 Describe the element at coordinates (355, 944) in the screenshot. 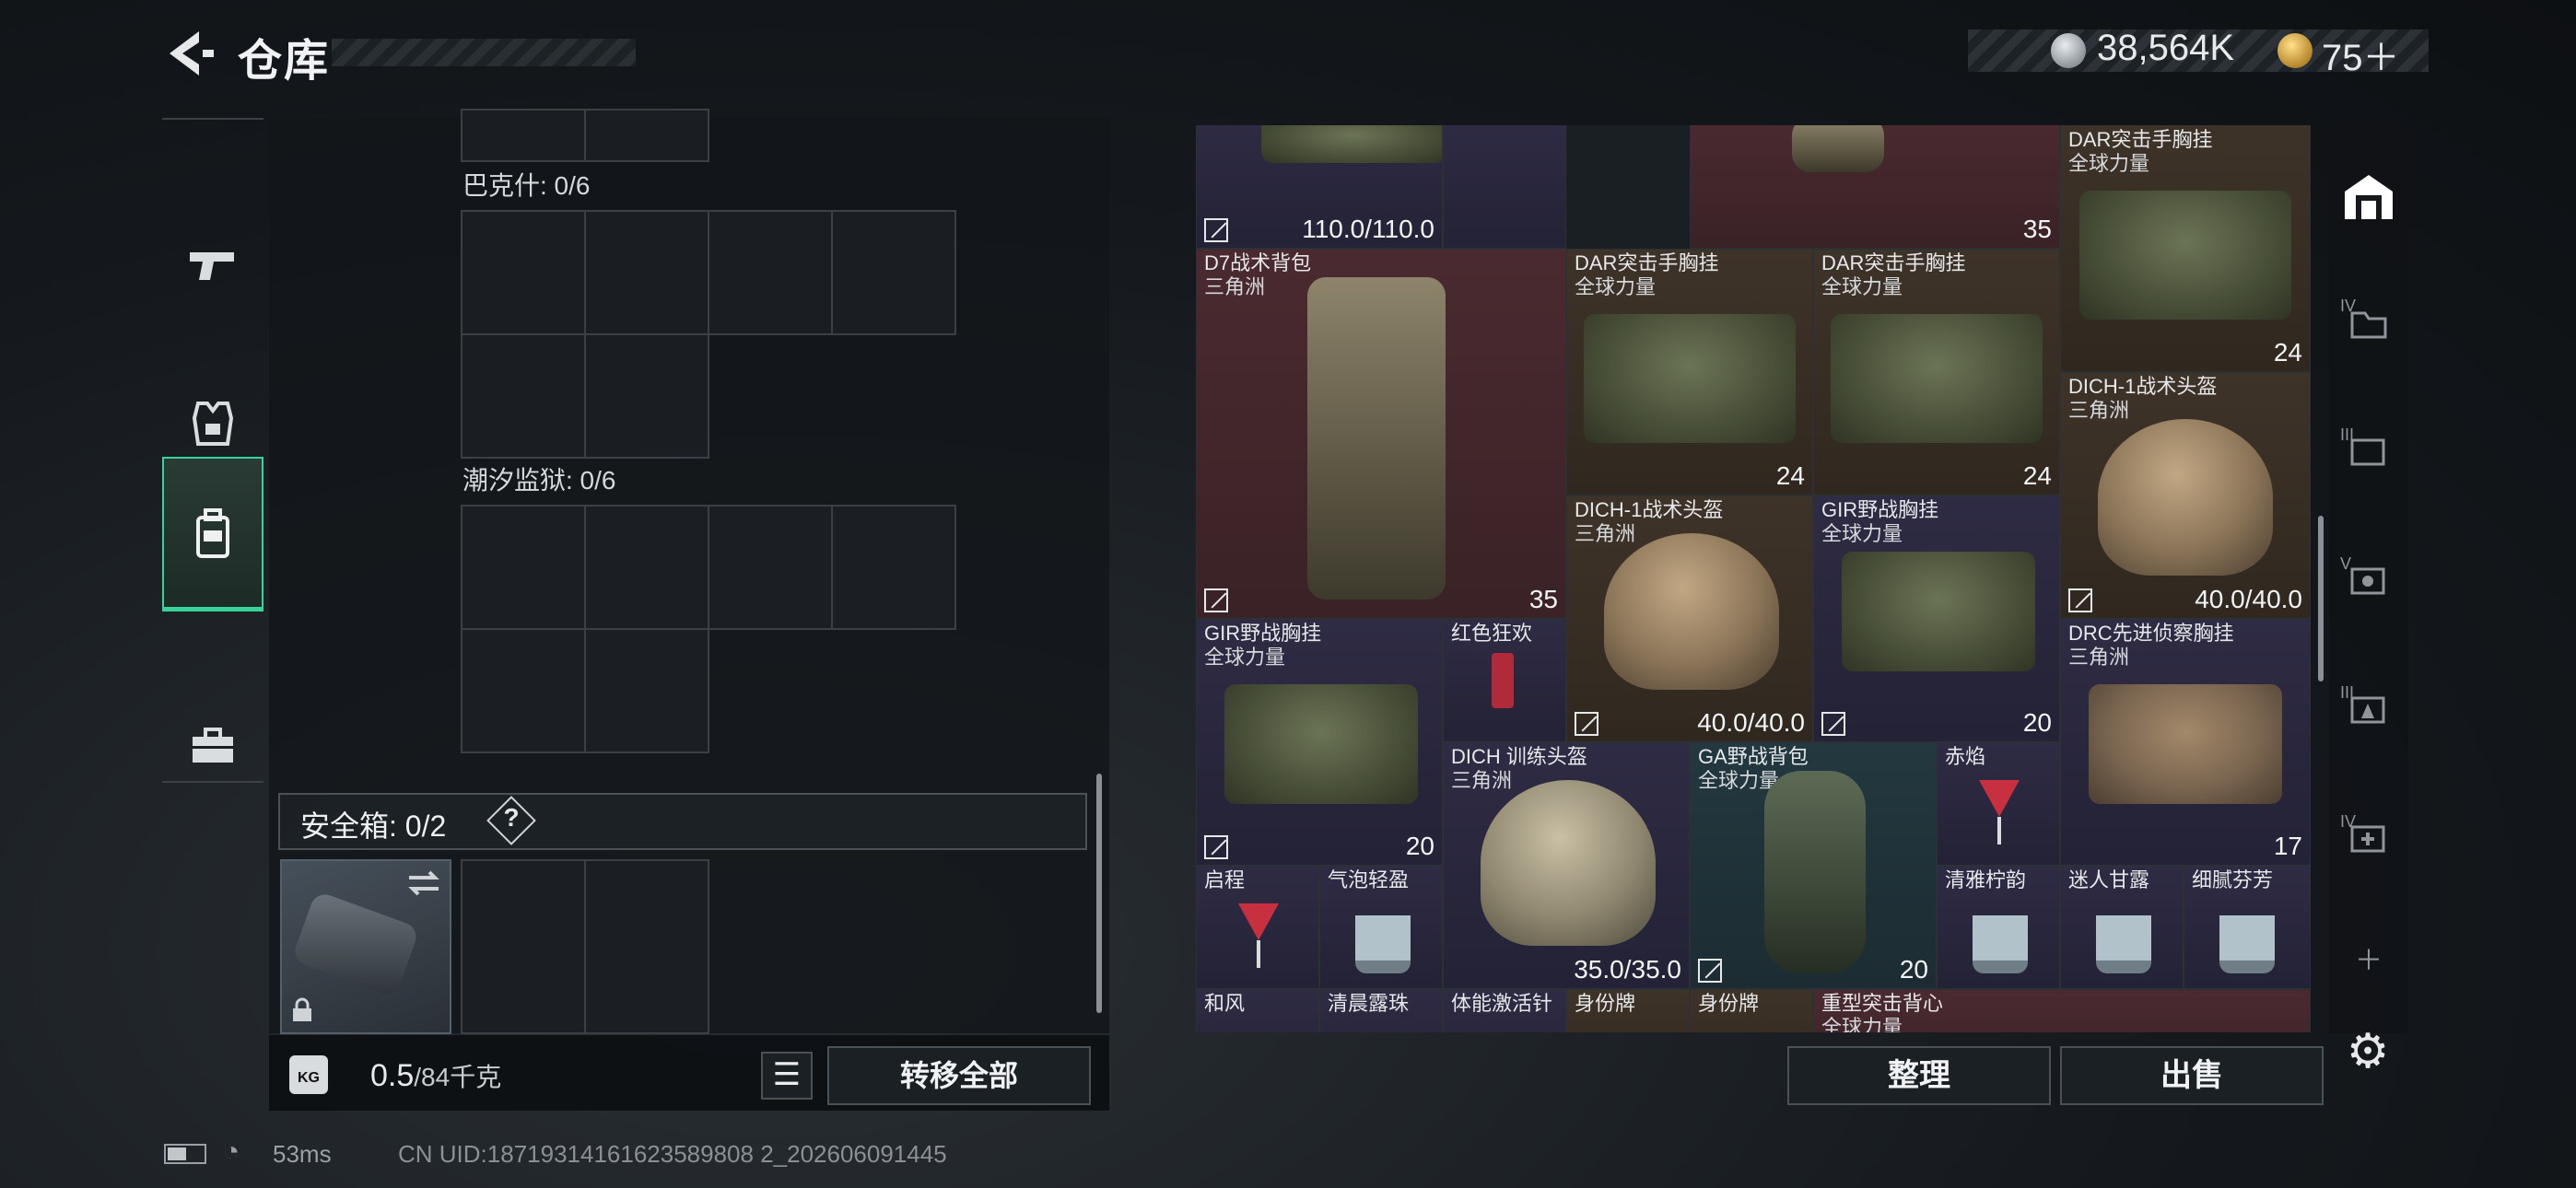

I see `safebox-case-art` at that location.